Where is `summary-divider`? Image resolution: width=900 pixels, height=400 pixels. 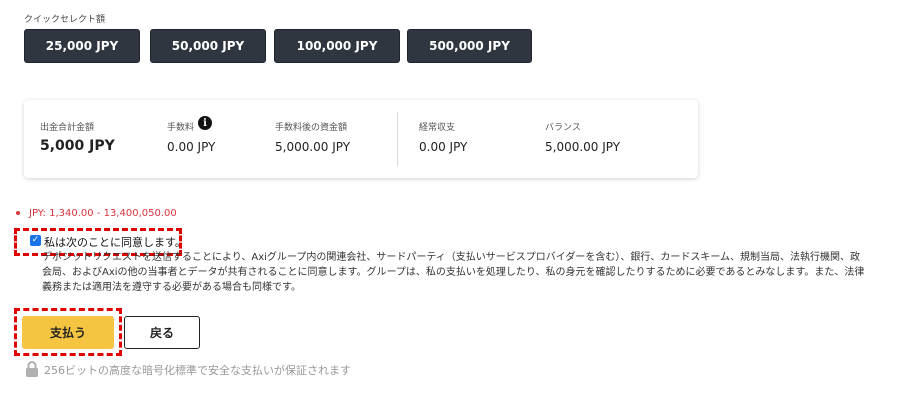
summary-divider is located at coordinates (397, 139).